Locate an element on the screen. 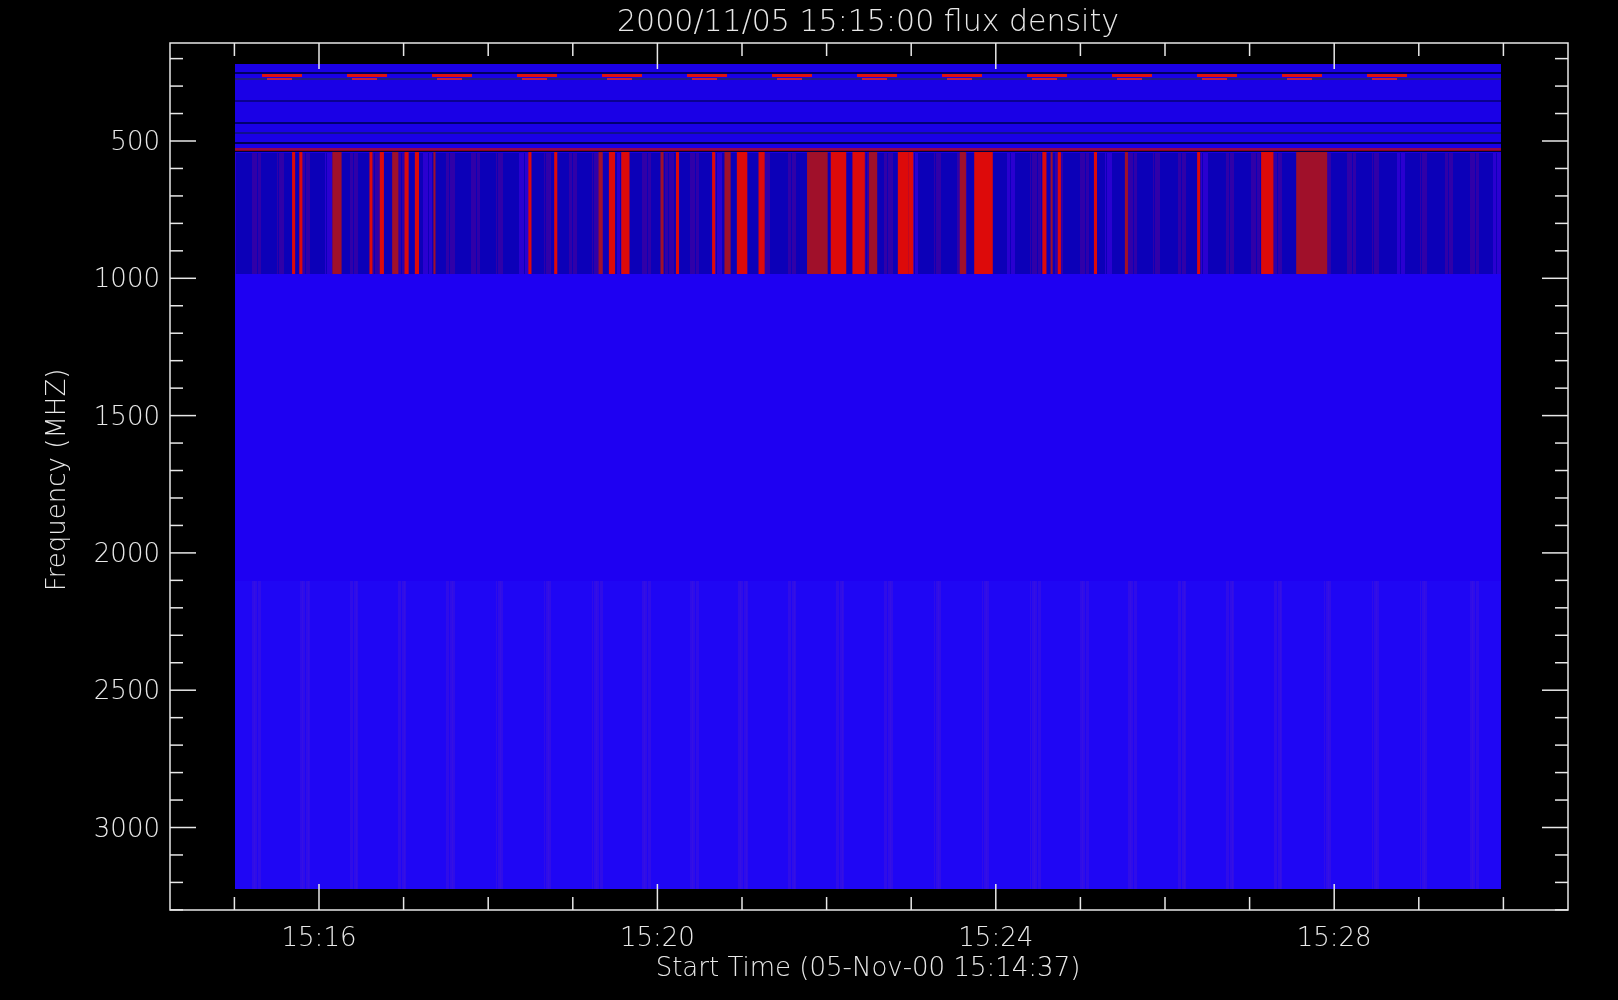  axis-label: Frequency (MHZ) is located at coordinates (56, 480).